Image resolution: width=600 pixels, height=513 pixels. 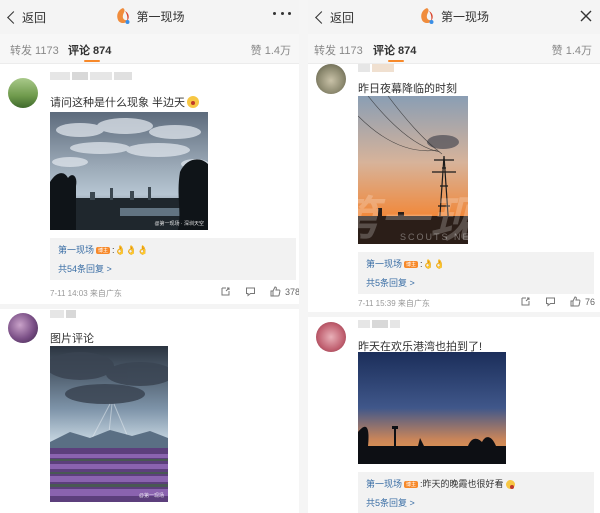 What do you see at coordinates (72, 339) in the screenshot?
I see `comment-text: 图片评论` at bounding box center [72, 339].